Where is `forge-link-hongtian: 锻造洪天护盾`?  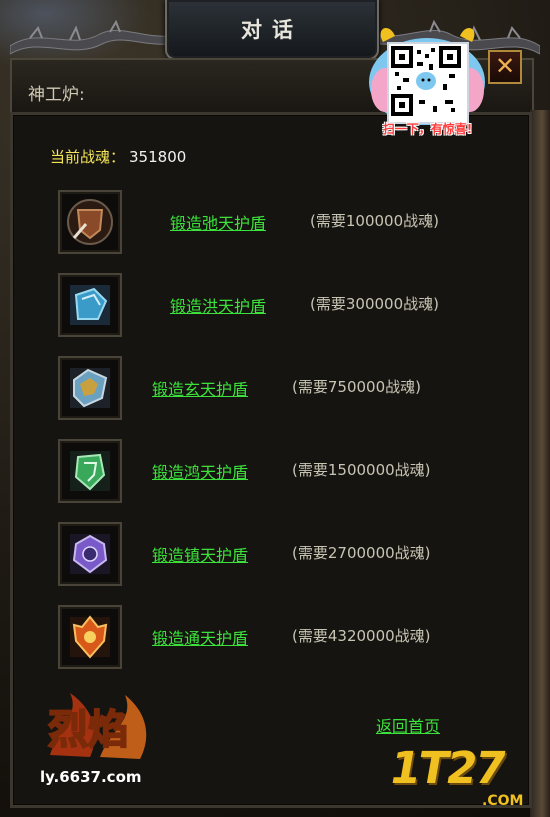 forge-link-hongtian: 锻造洪天护盾 is located at coordinates (218, 305).